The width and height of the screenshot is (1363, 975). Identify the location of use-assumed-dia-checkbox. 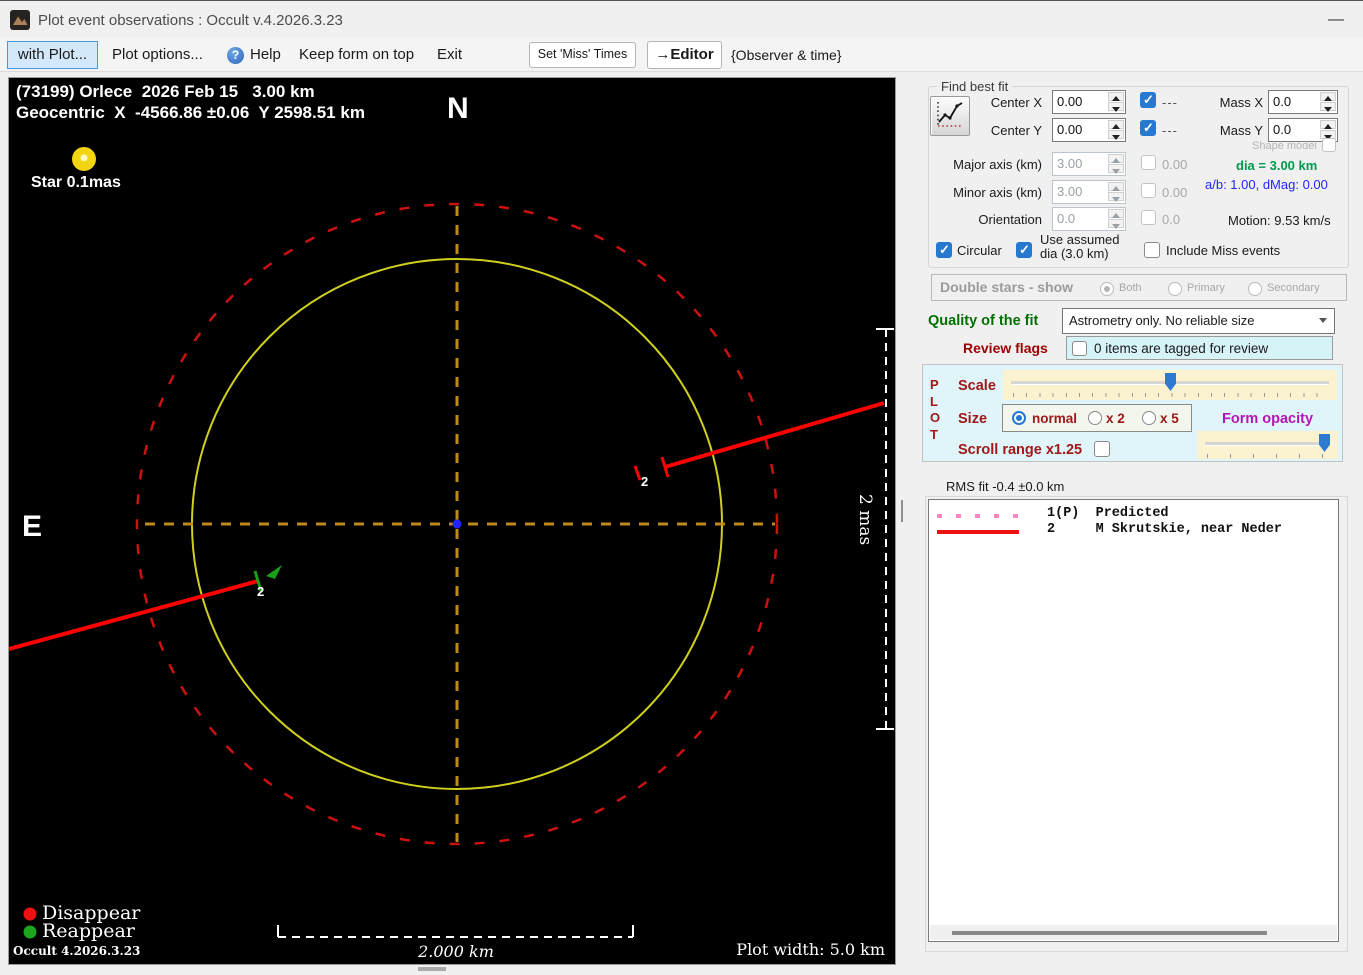
(1024, 250).